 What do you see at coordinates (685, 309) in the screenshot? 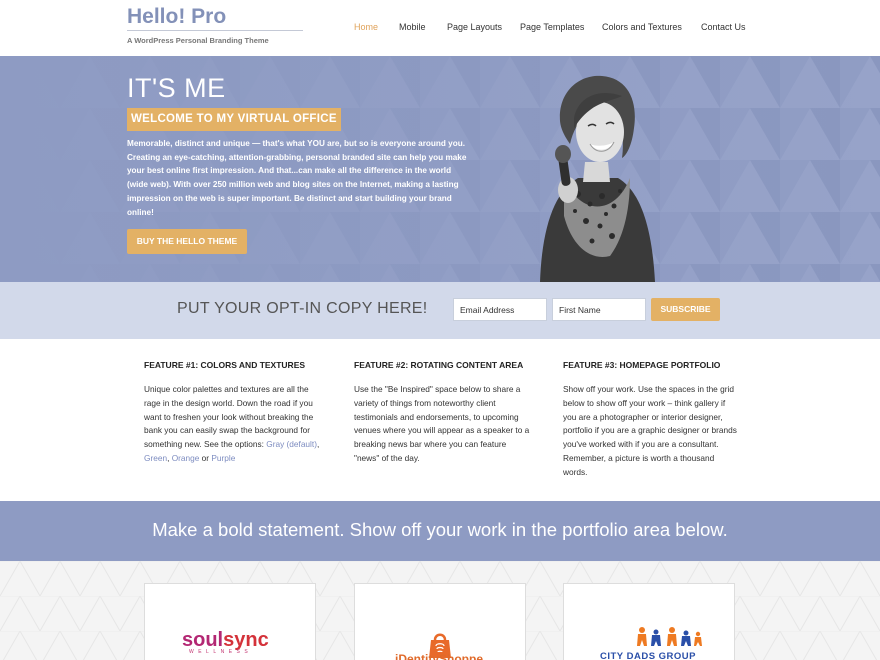
I see `subscribe-button: SUBSCRIBE` at bounding box center [685, 309].